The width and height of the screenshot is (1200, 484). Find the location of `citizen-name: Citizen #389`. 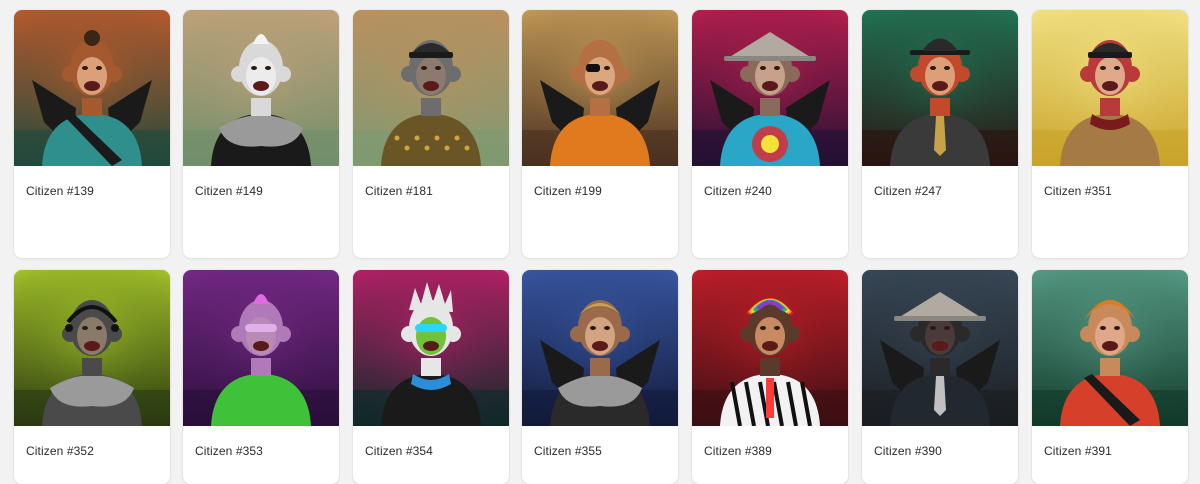

citizen-name: Citizen #389 is located at coordinates (738, 451).